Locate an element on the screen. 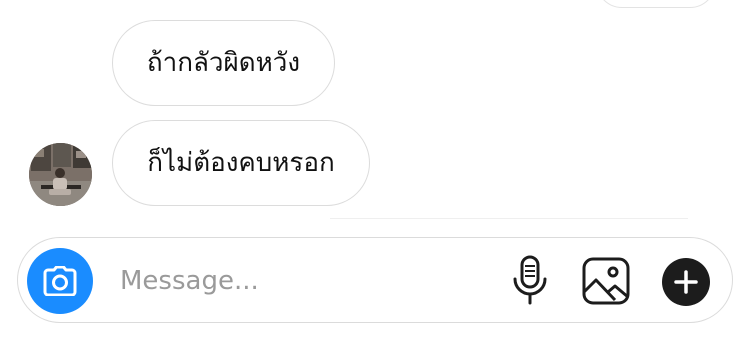 The width and height of the screenshot is (750, 339). message-bubble: ก็ไม่ต้องคบหรอก is located at coordinates (241, 163).